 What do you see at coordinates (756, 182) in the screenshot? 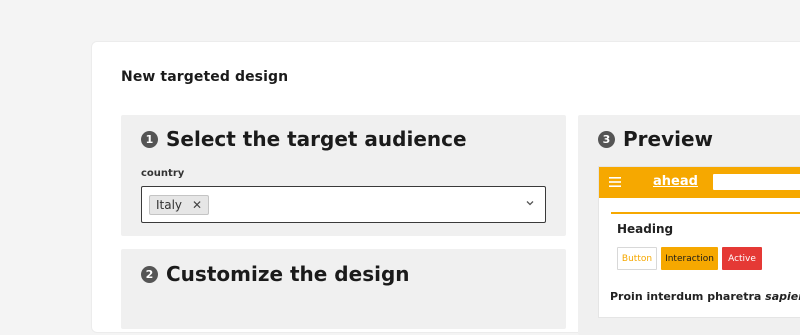
I see `preview-search-box` at bounding box center [756, 182].